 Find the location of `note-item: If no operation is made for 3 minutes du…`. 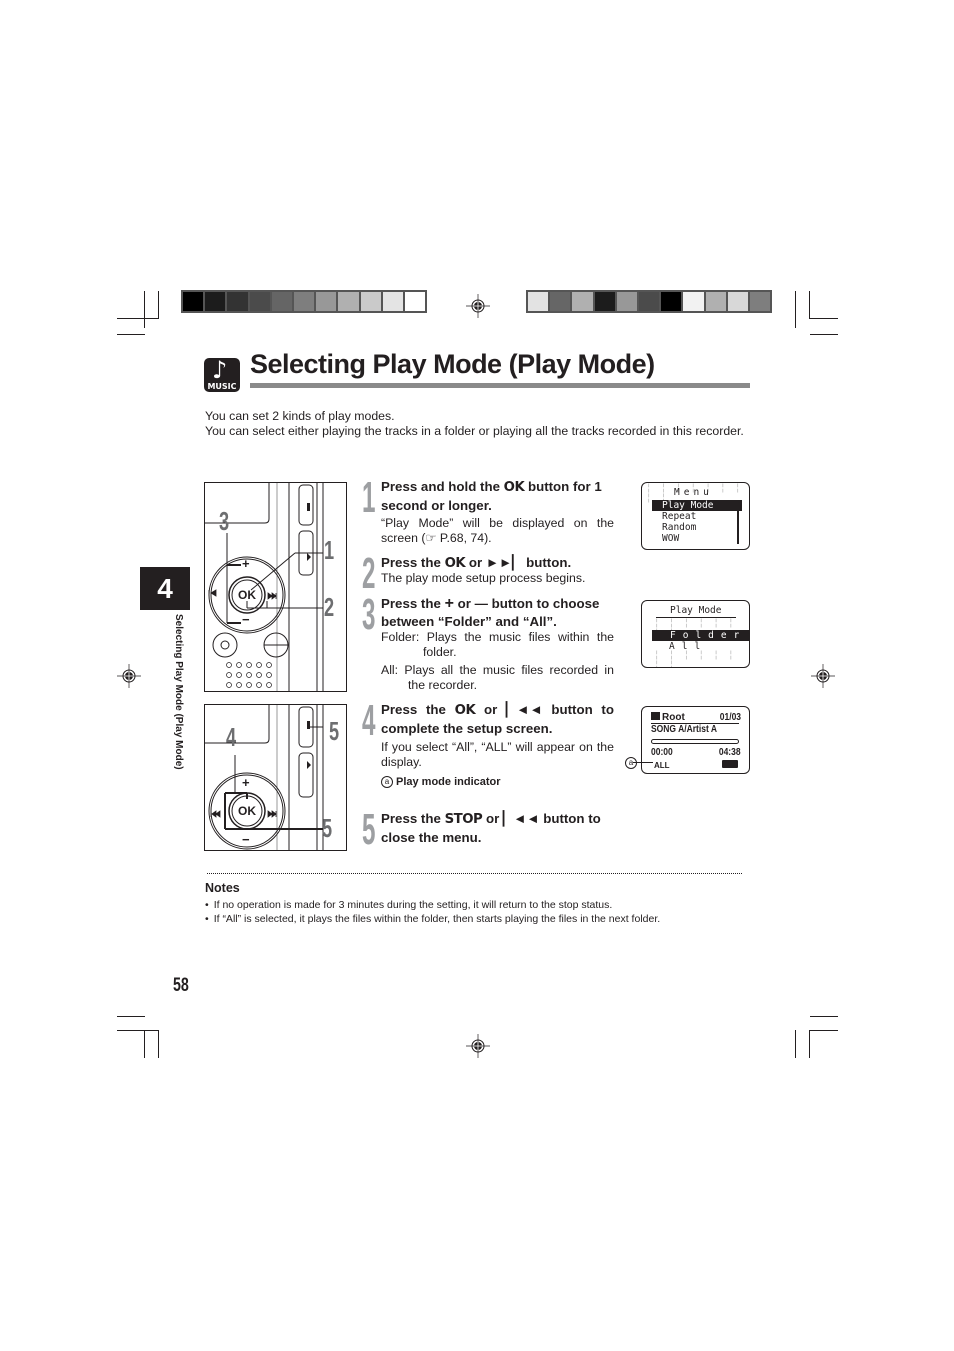

note-item: If no operation is made for 3 minutes du… is located at coordinates (477, 905).